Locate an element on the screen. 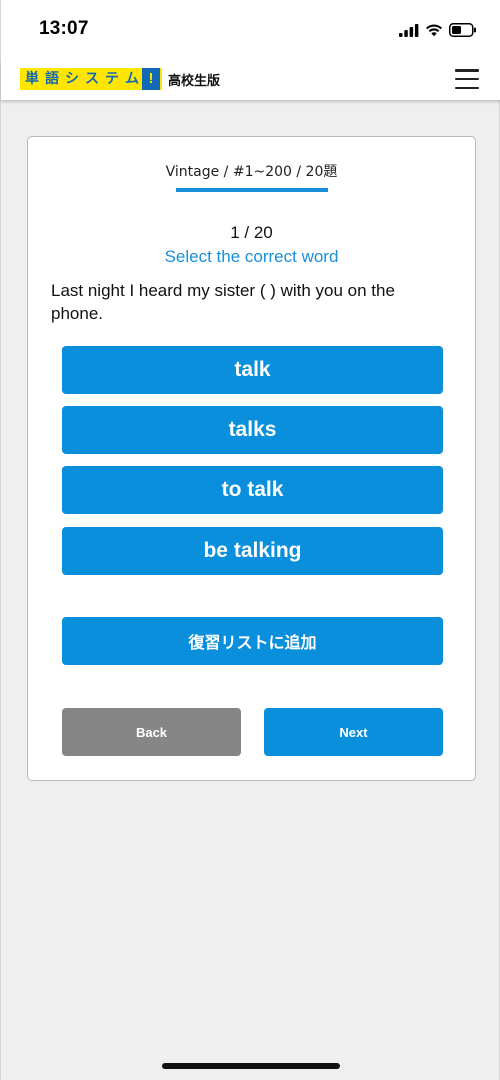 This screenshot has height=1080, width=500. battery-icon is located at coordinates (463, 30).